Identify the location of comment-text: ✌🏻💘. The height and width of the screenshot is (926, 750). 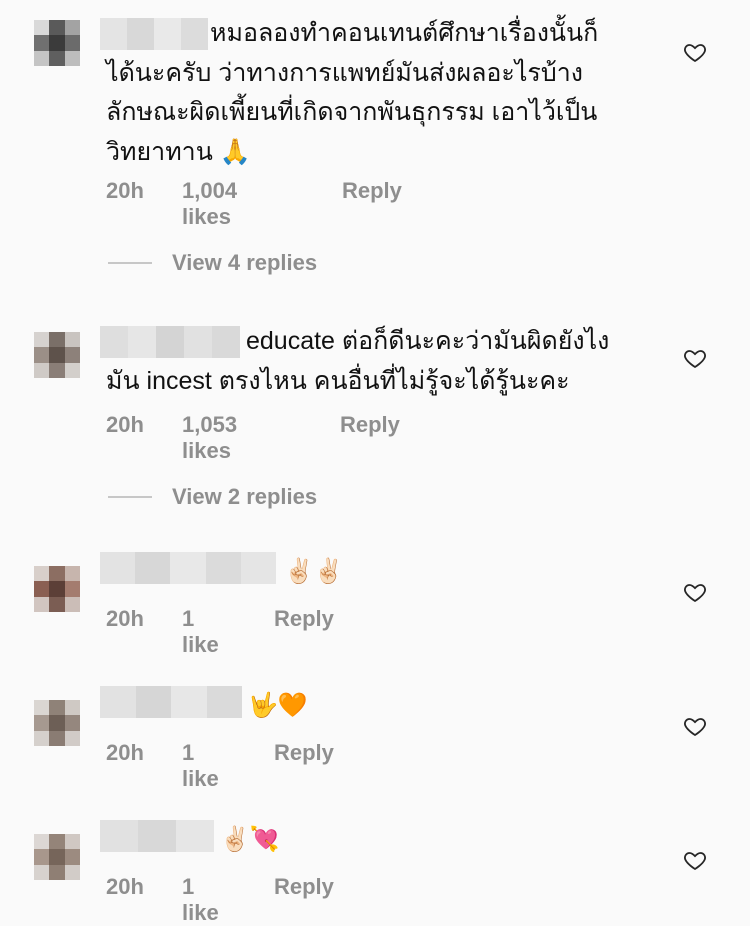
(250, 839).